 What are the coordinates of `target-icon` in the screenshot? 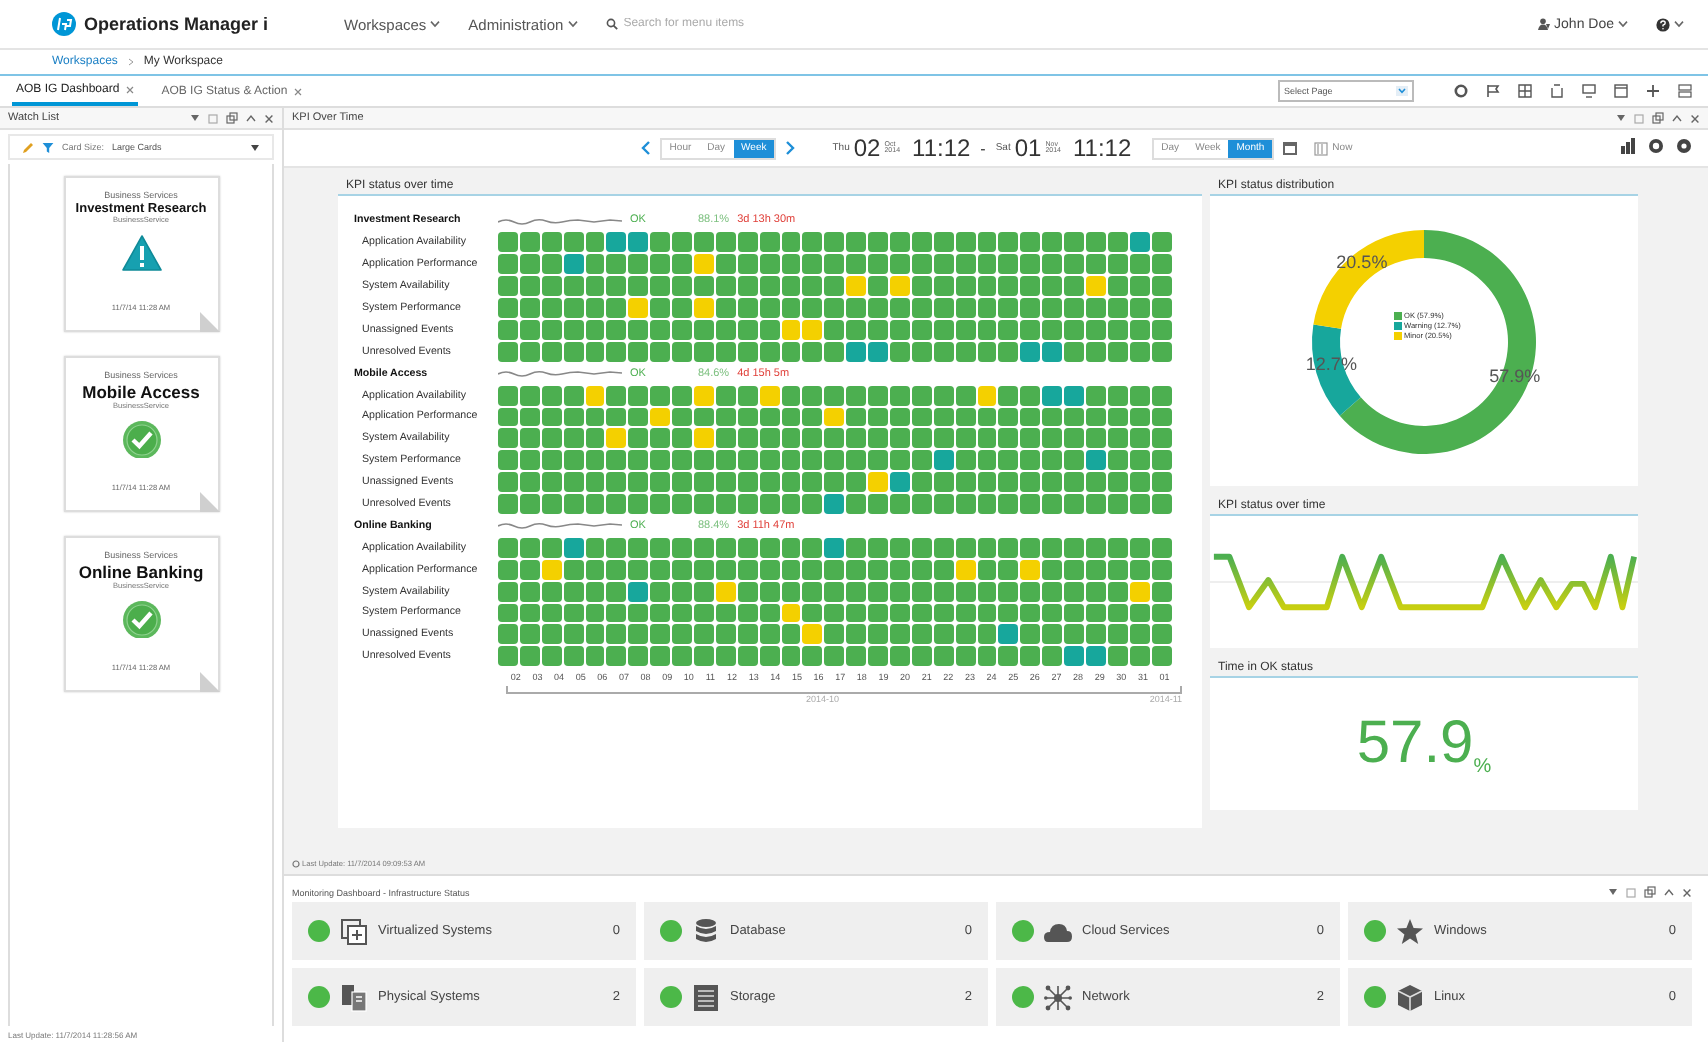 It's located at (1656, 146).